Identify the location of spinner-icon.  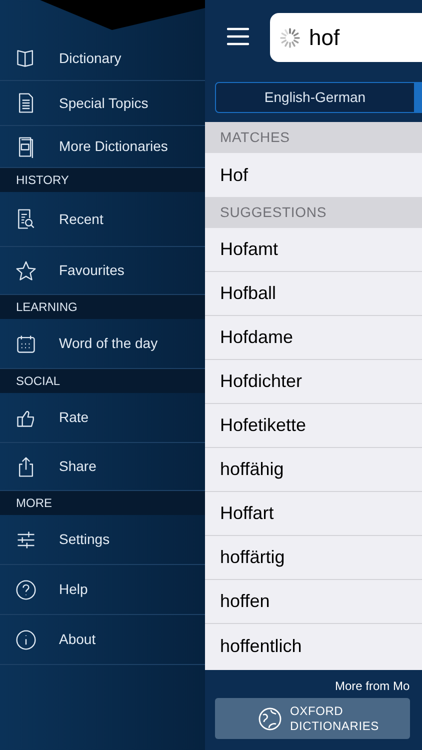
(290, 38).